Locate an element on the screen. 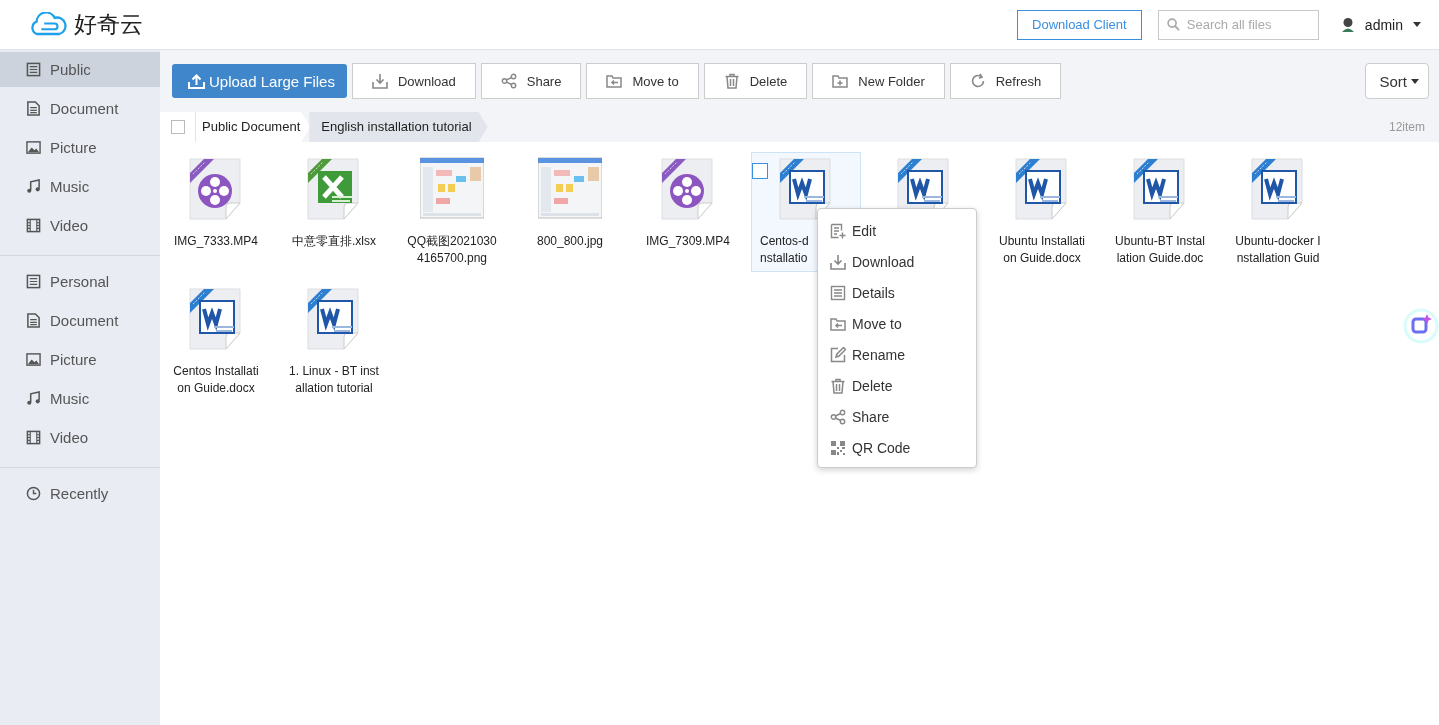 The height and width of the screenshot is (725, 1439). file-name: Centos Installati on Guide.docx is located at coordinates (216, 380).